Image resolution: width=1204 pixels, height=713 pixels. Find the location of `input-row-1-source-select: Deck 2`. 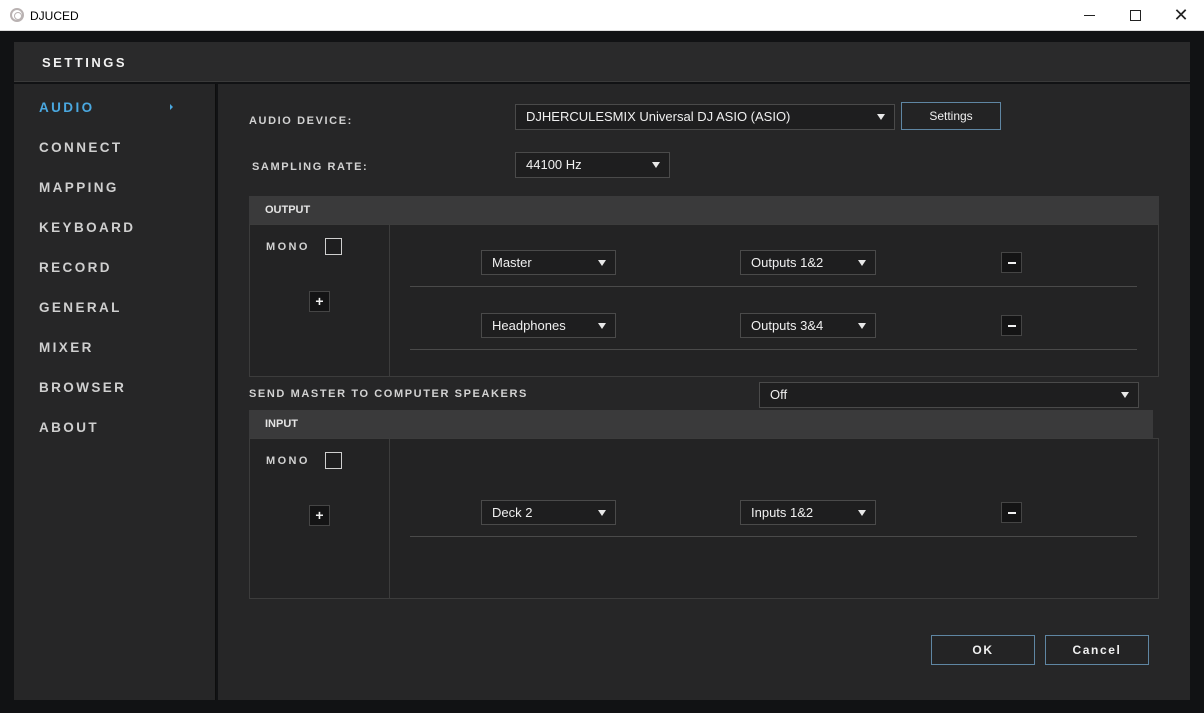

input-row-1-source-select: Deck 2 is located at coordinates (548, 512).